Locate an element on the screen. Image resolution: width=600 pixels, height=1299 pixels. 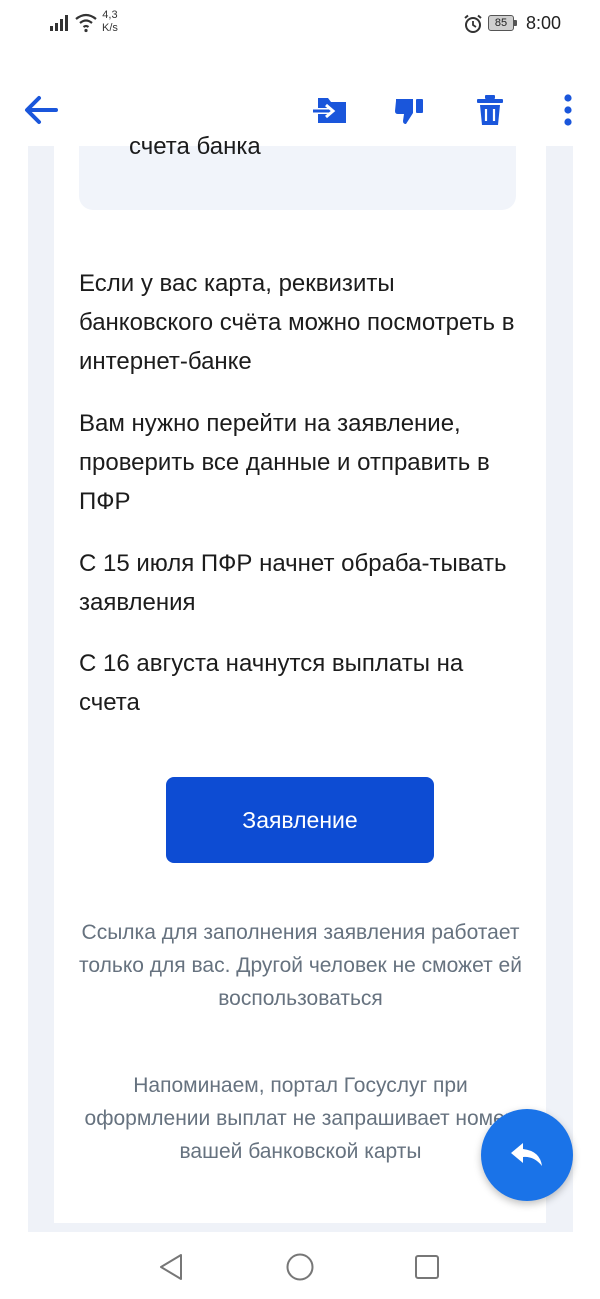
back-arrow-icon is located at coordinates (41, 110).